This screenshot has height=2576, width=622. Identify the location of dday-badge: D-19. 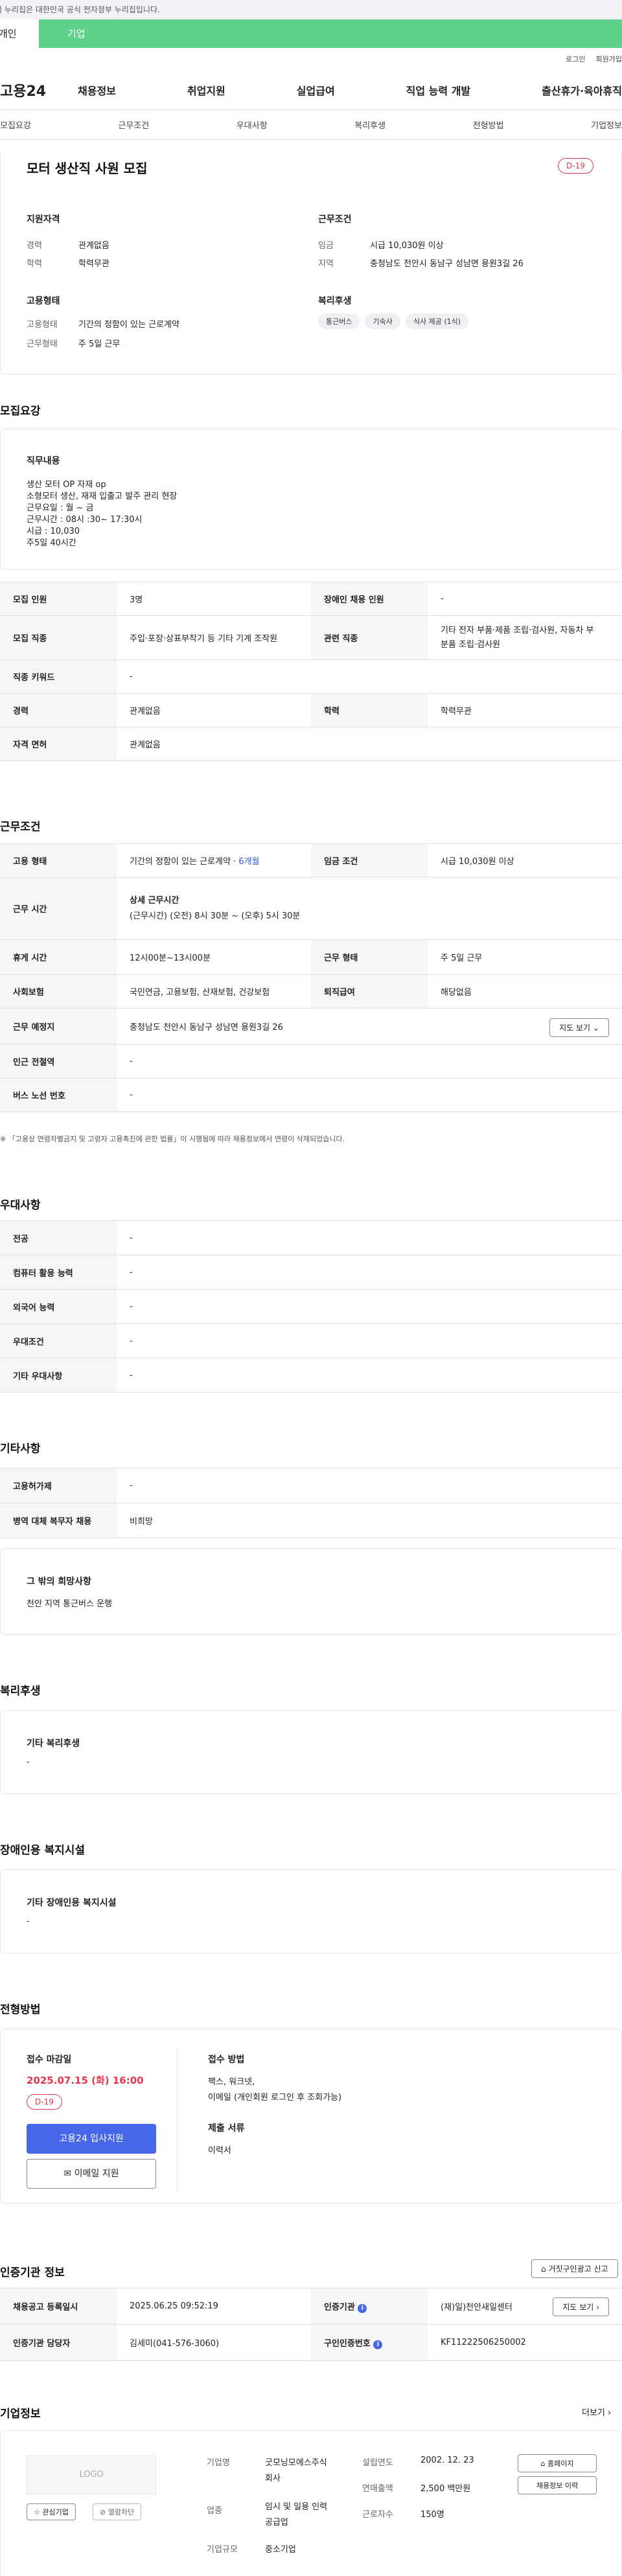
(575, 166).